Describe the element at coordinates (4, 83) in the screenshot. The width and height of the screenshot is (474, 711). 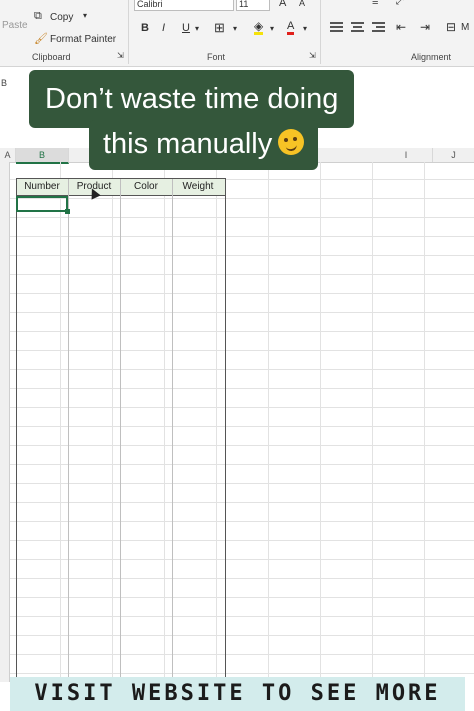
I see `name-box: B` at that location.